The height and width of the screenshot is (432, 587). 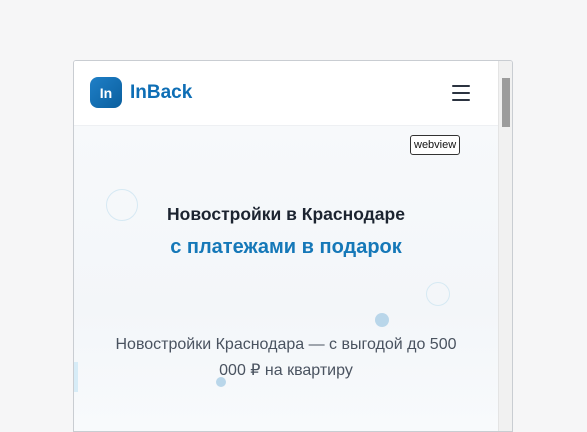 I want to click on hero-subtitle: с платежами в подарок, so click(x=286, y=247).